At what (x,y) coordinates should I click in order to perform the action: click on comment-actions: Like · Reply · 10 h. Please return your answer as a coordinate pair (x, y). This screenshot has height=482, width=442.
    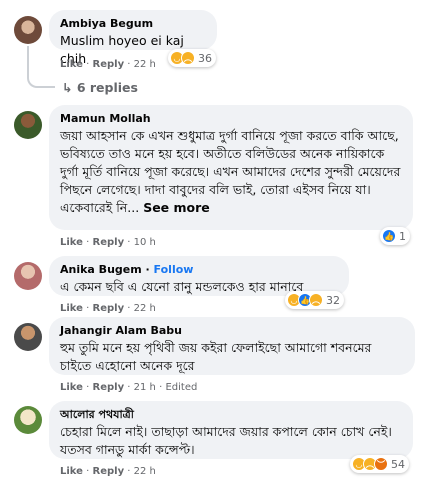
    Looking at the image, I should click on (108, 242).